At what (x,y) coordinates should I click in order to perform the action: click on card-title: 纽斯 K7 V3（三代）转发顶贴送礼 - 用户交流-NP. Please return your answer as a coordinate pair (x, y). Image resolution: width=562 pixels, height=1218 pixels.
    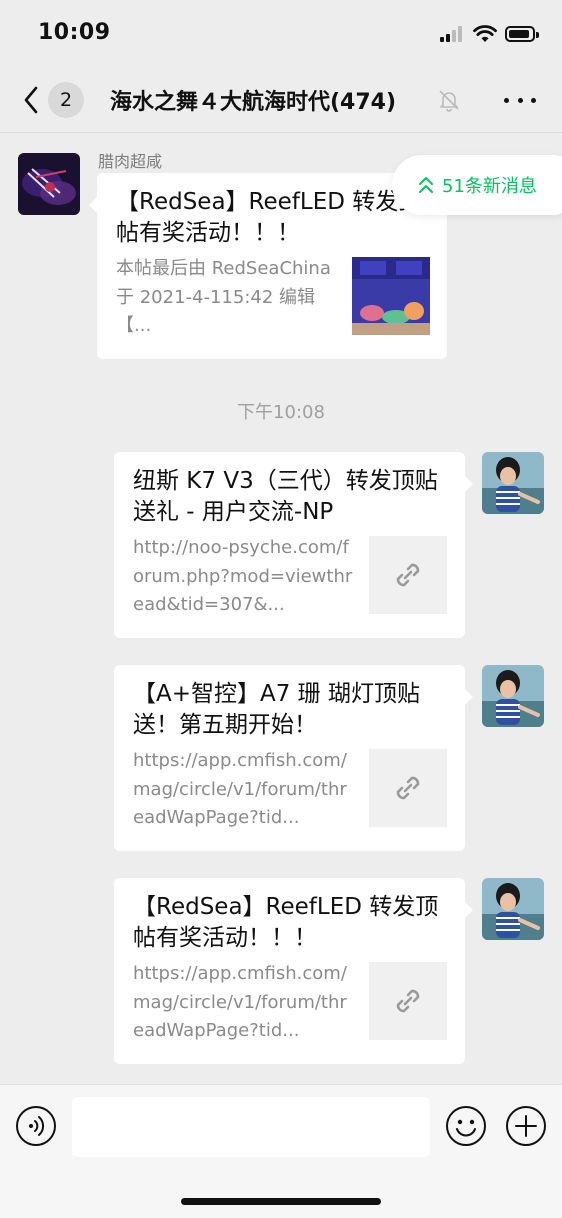
    Looking at the image, I should click on (285, 496).